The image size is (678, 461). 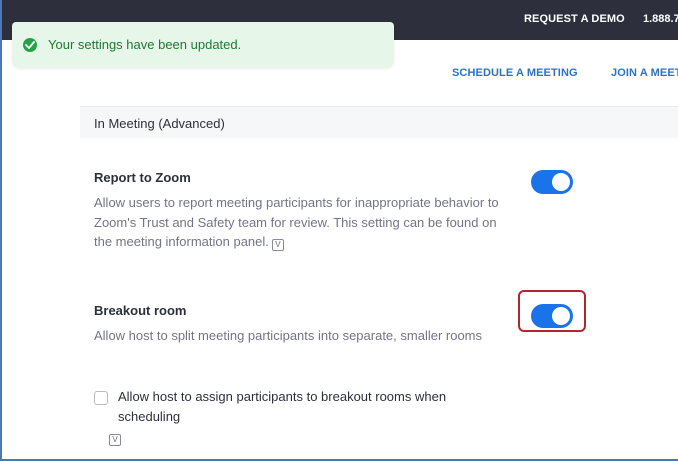 I want to click on section-title: In Meeting (Advanced), so click(x=159, y=123).